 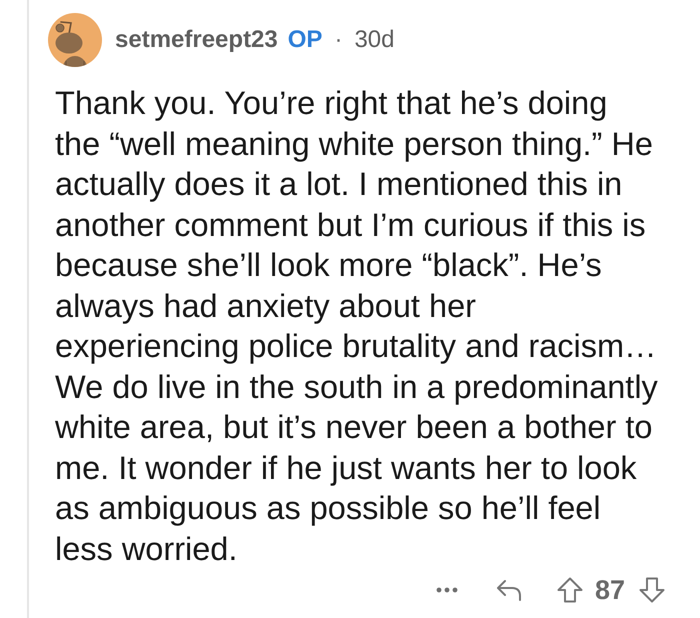 What do you see at coordinates (609, 590) in the screenshot?
I see `vote-score: 87` at bounding box center [609, 590].